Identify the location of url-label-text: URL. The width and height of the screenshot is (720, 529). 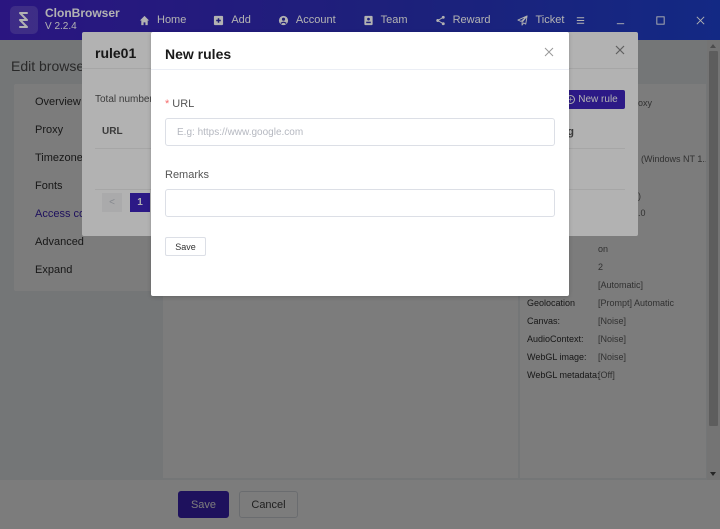
(183, 104).